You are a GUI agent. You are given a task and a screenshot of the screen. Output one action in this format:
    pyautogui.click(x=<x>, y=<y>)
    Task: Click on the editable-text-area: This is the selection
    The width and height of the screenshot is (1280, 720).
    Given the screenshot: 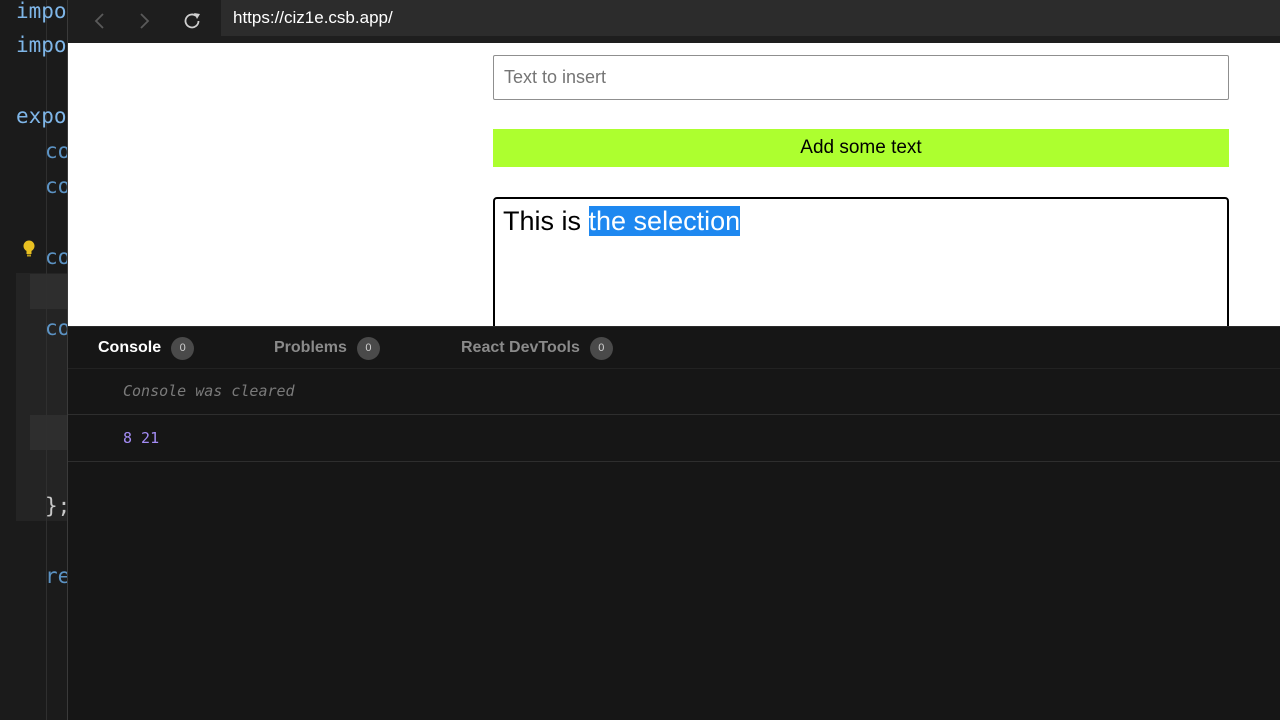 What is the action you would take?
    pyautogui.click(x=861, y=261)
    